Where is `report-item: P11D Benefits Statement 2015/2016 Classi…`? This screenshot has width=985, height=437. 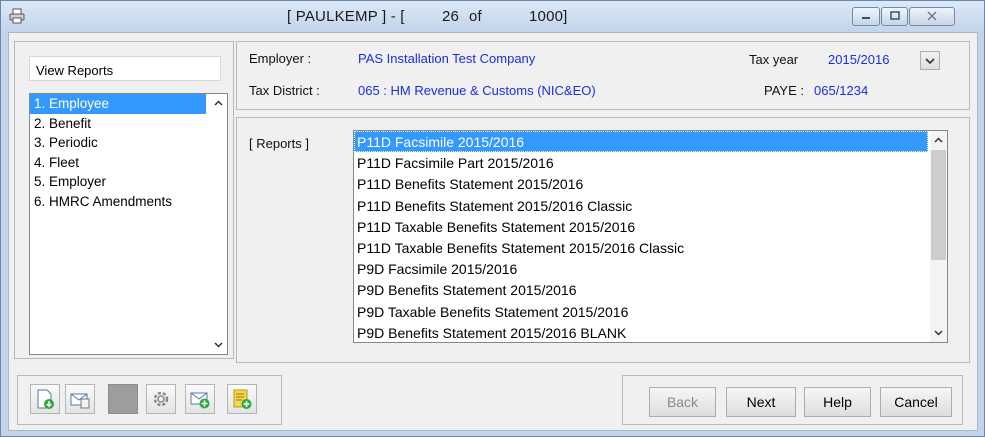 report-item: P11D Benefits Statement 2015/2016 Classi… is located at coordinates (650, 205).